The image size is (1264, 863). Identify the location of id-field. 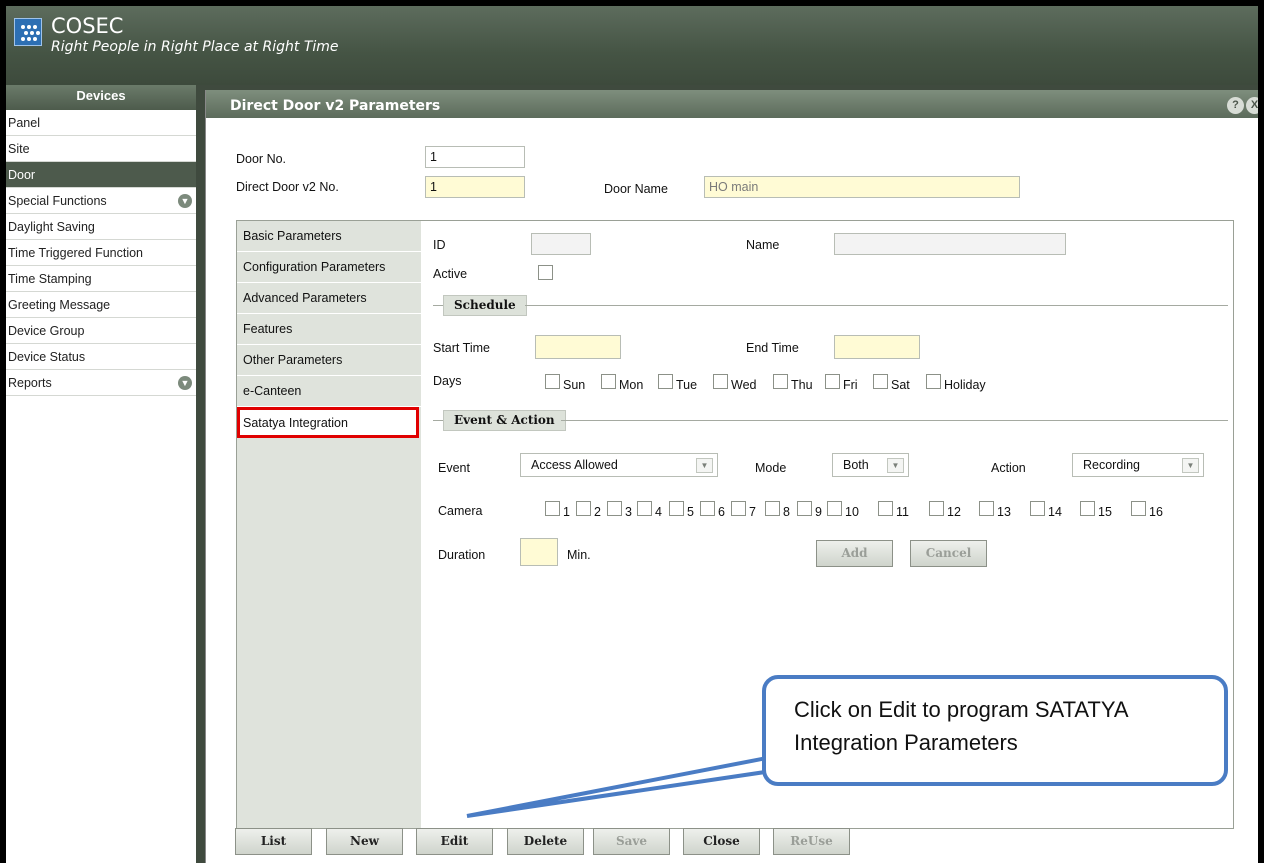
(561, 244).